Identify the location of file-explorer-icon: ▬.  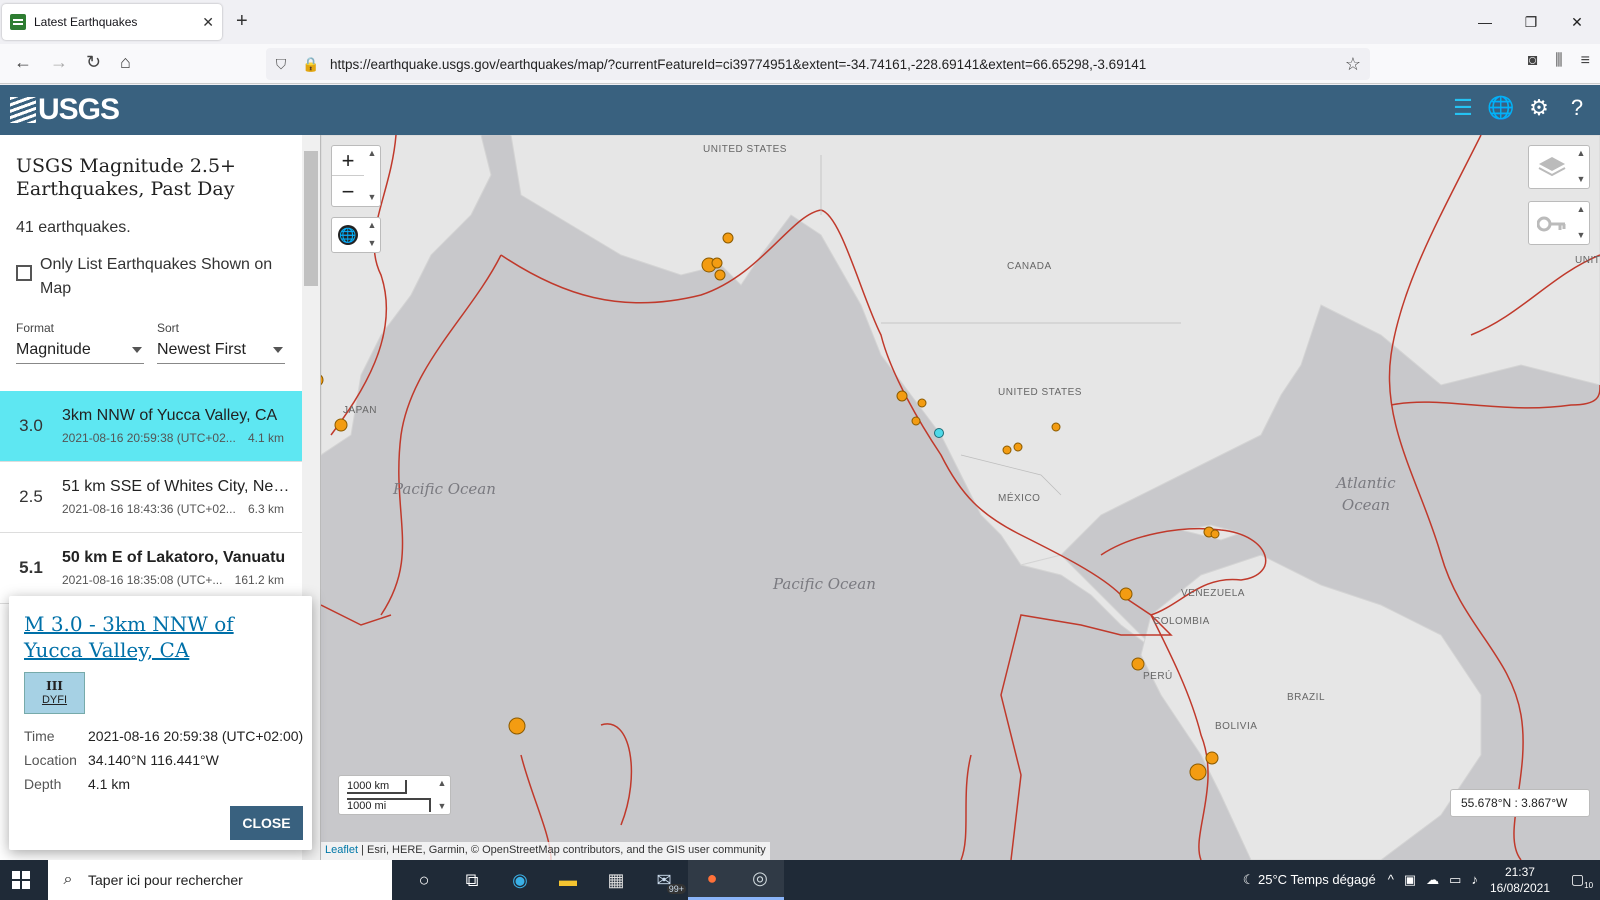
(568, 880).